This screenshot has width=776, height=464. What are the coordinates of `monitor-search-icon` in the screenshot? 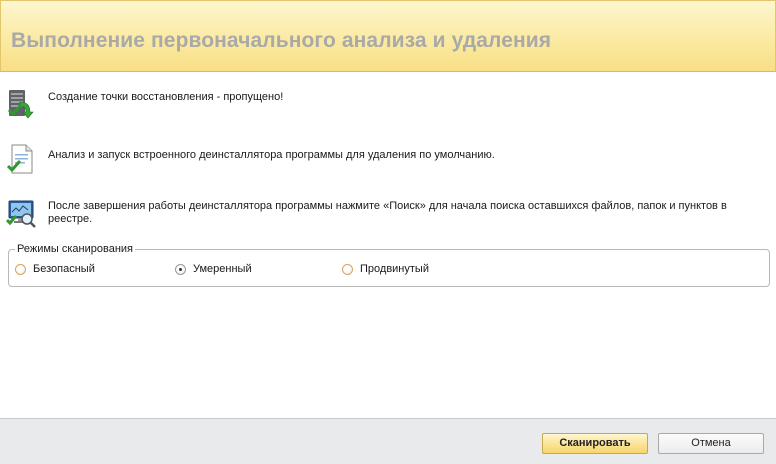 It's located at (21, 214).